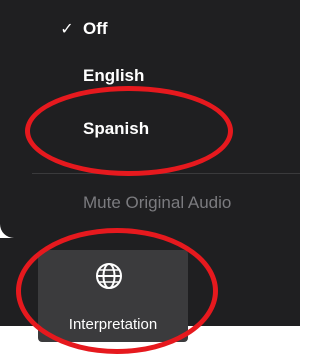 This screenshot has width=320, height=357. I want to click on globe-icon, so click(109, 276).